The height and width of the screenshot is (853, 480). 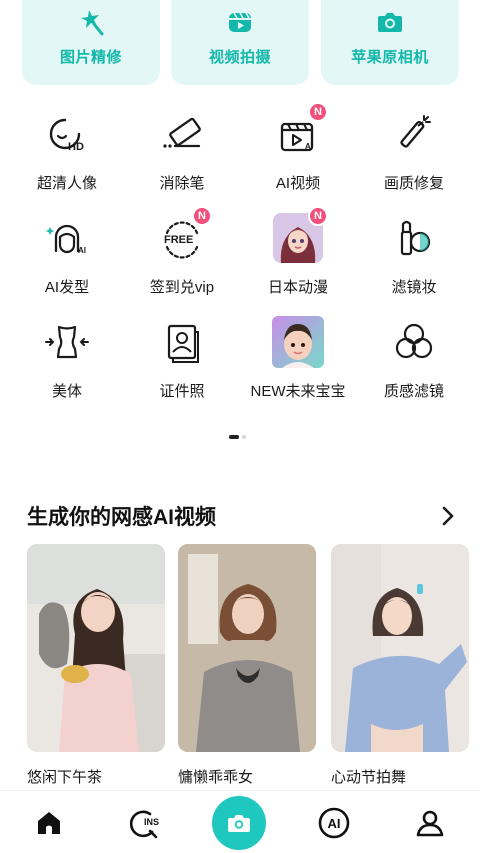 I want to click on tool-texture-filter: 质感滤镜, so click(x=414, y=358).